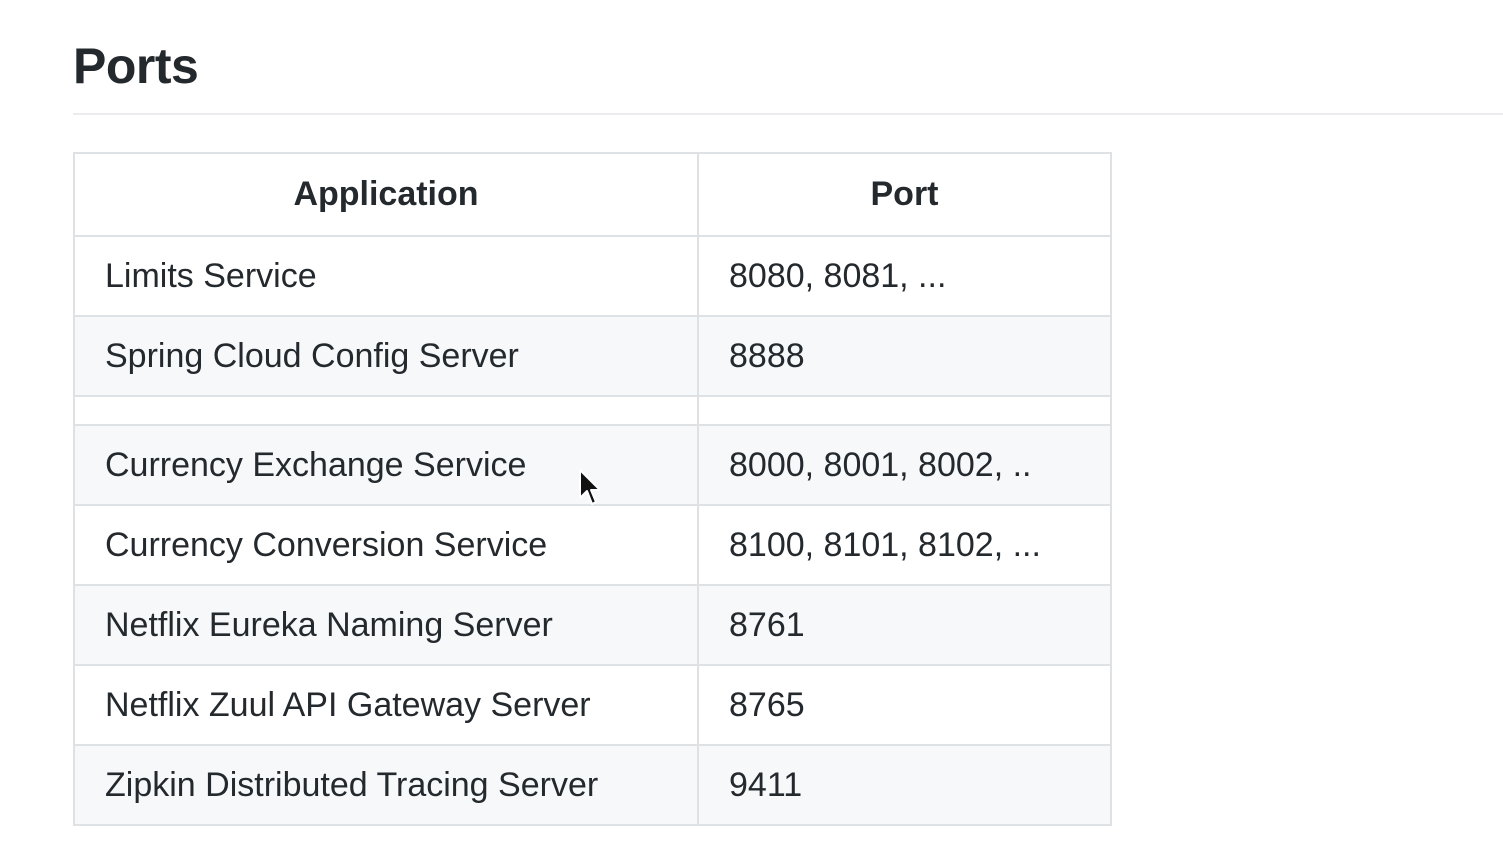  I want to click on port-cell: 8000, 8001, 8002, .., so click(904, 465).